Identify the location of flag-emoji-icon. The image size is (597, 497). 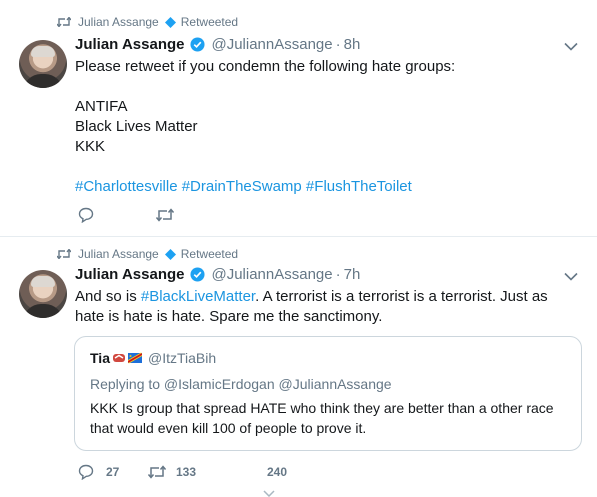
(134, 358).